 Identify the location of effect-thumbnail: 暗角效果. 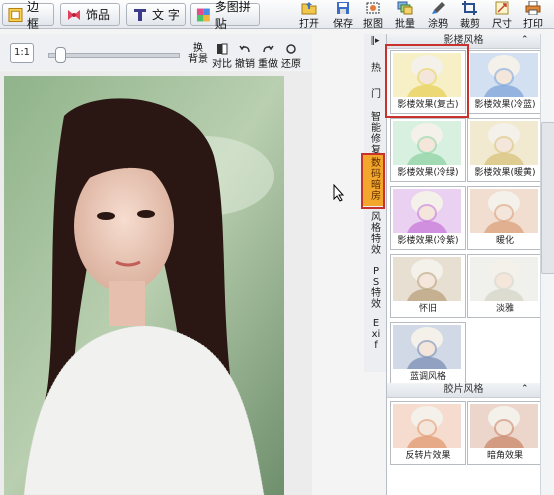
(505, 433).